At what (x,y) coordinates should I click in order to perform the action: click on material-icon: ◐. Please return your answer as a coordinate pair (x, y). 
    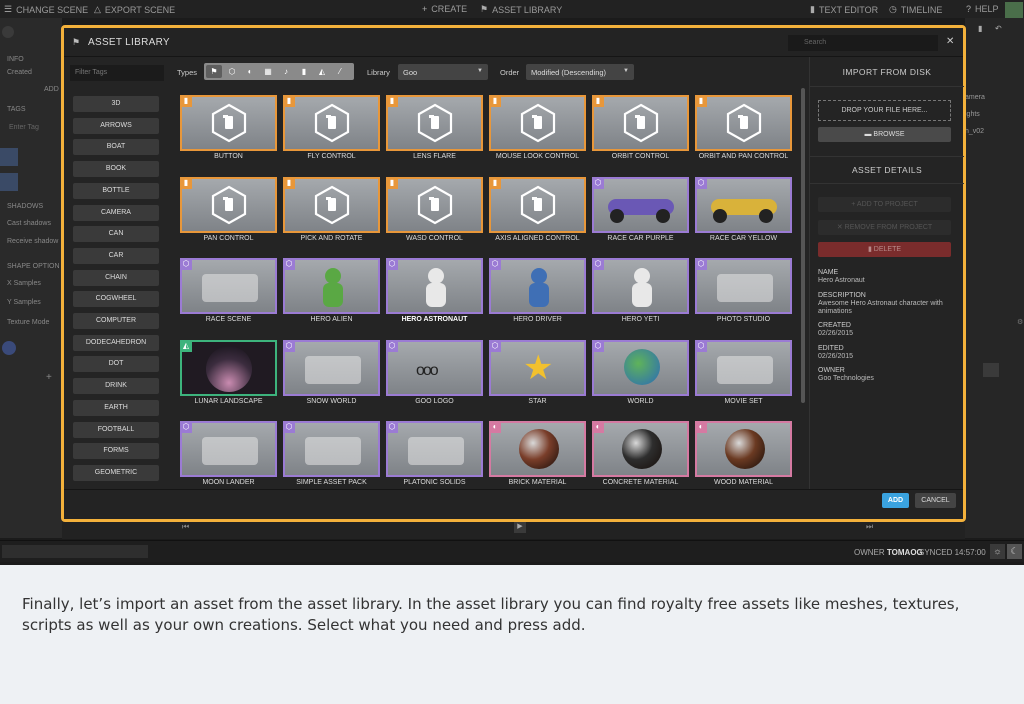
    Looking at the image, I should click on (250, 71).